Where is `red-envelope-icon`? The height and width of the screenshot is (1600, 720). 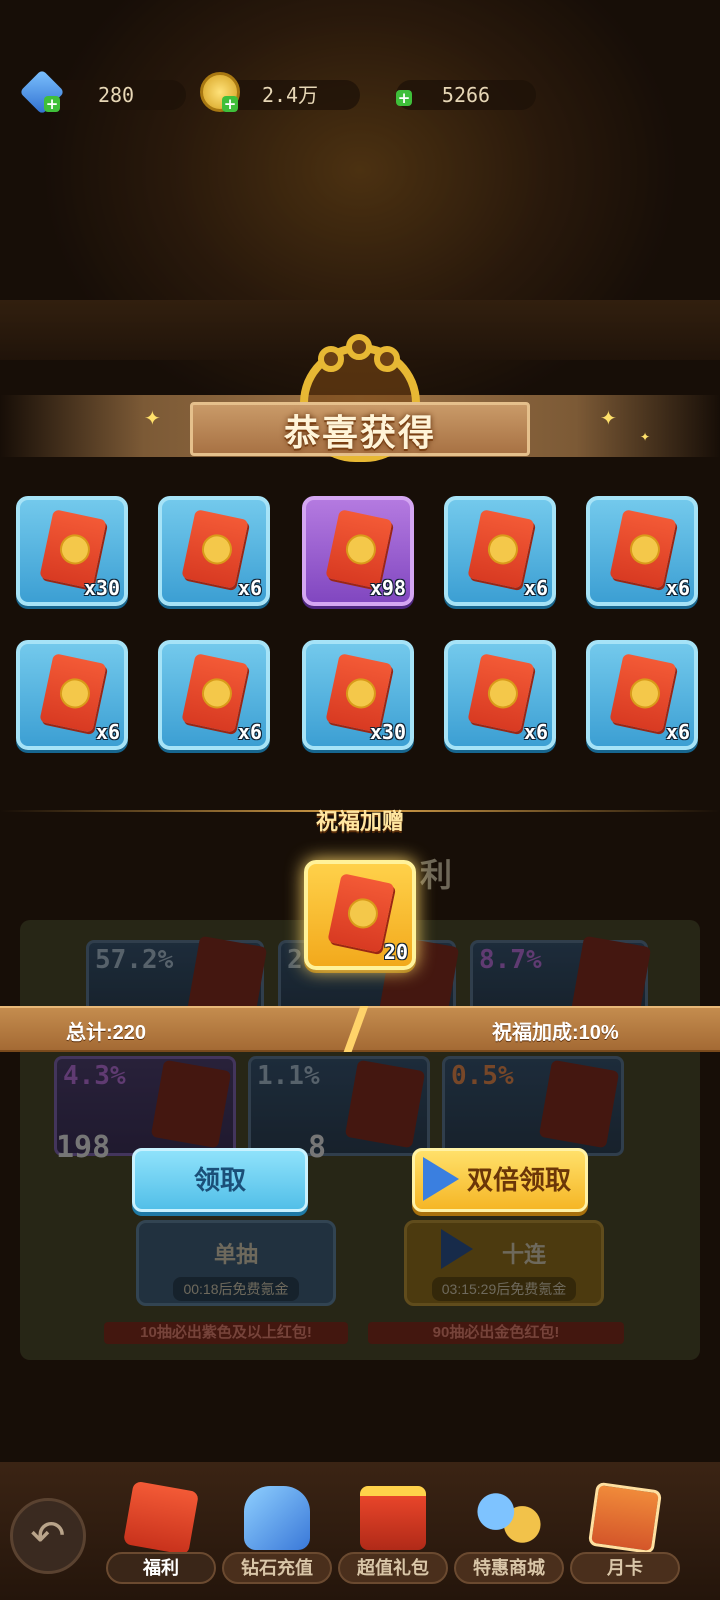
red-envelope-icon is located at coordinates (161, 1518).